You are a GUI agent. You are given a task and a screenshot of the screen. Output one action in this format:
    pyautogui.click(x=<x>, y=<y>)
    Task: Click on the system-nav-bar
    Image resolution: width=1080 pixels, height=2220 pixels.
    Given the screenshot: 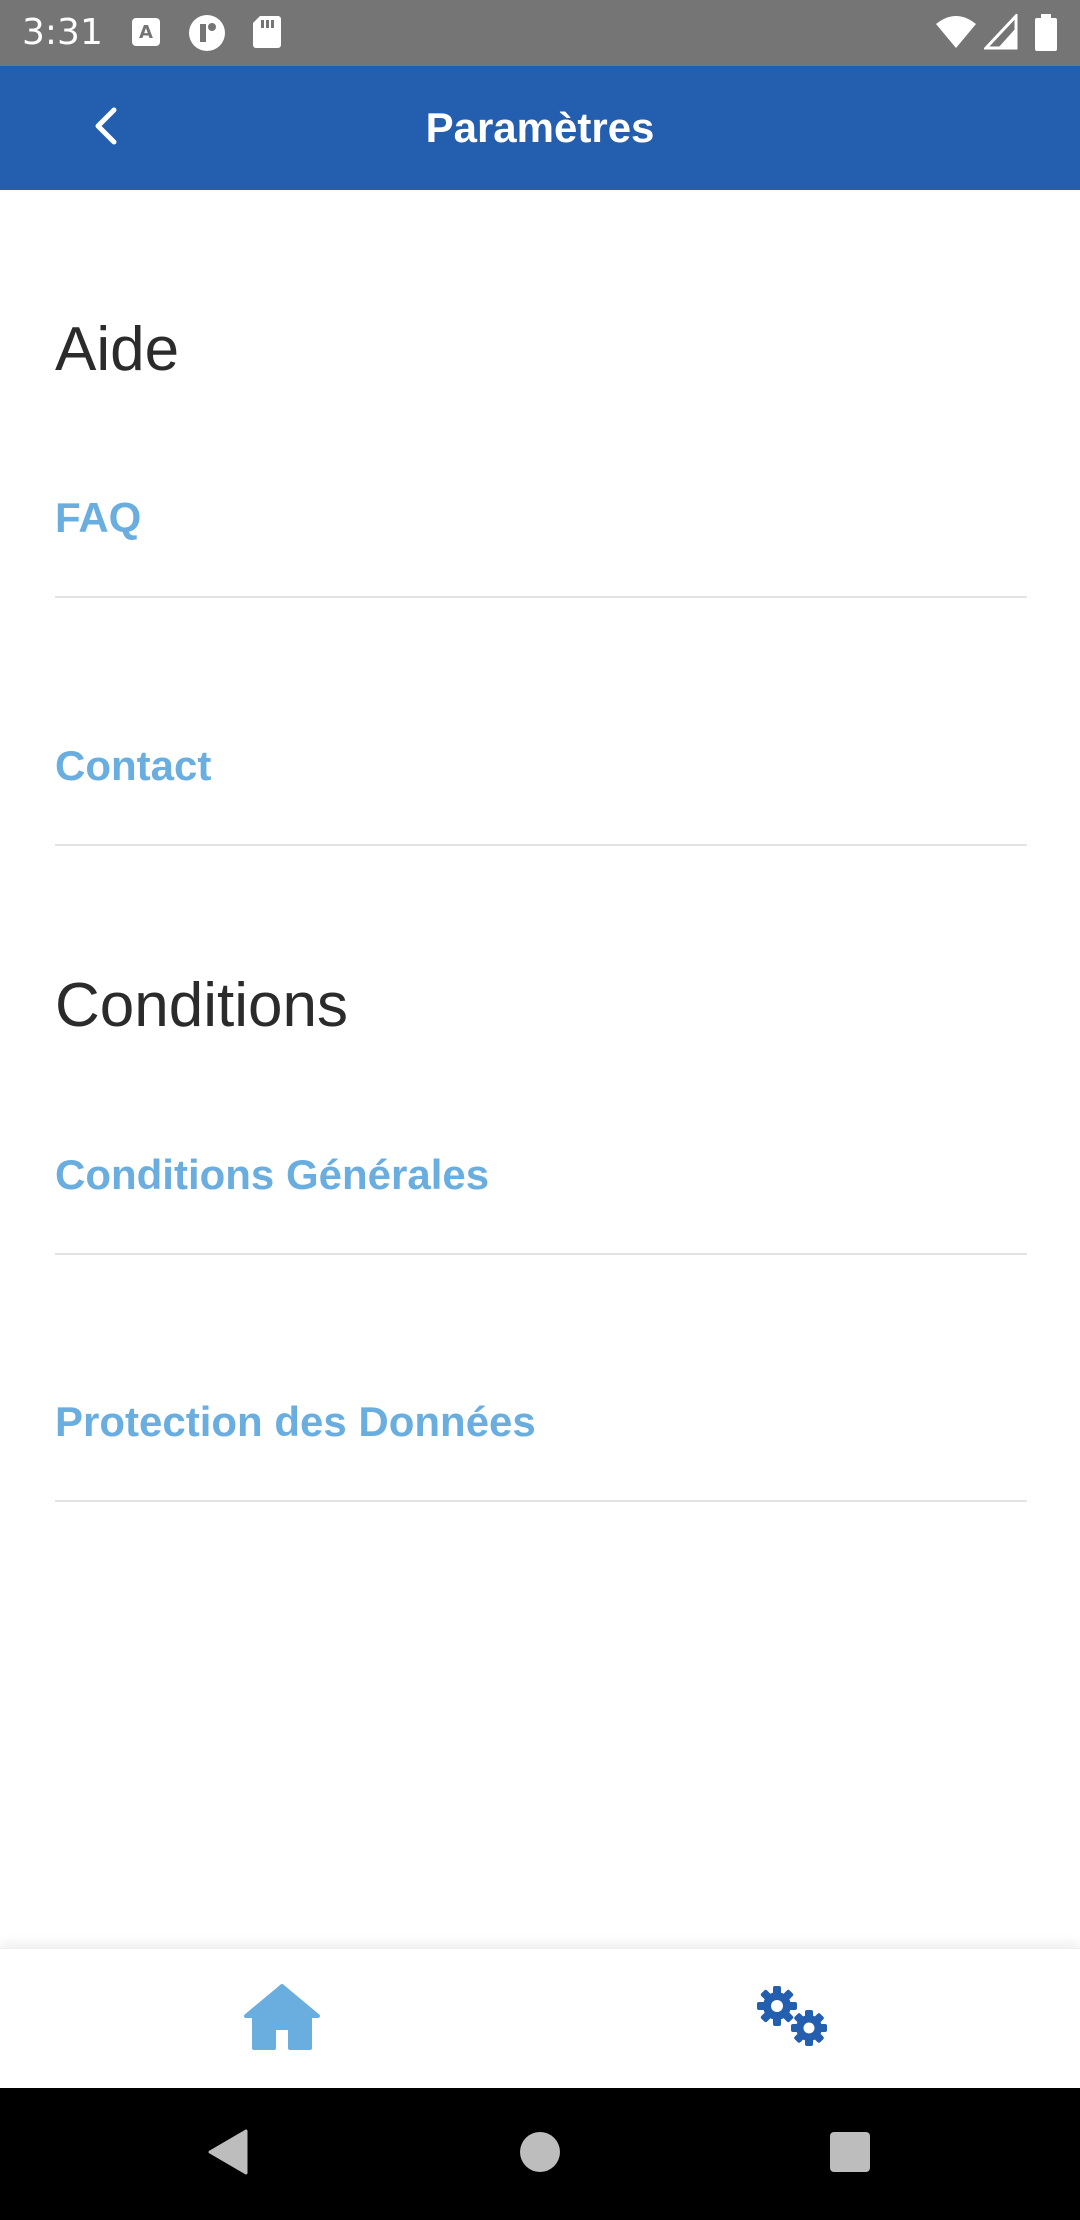 What is the action you would take?
    pyautogui.click(x=540, y=2154)
    